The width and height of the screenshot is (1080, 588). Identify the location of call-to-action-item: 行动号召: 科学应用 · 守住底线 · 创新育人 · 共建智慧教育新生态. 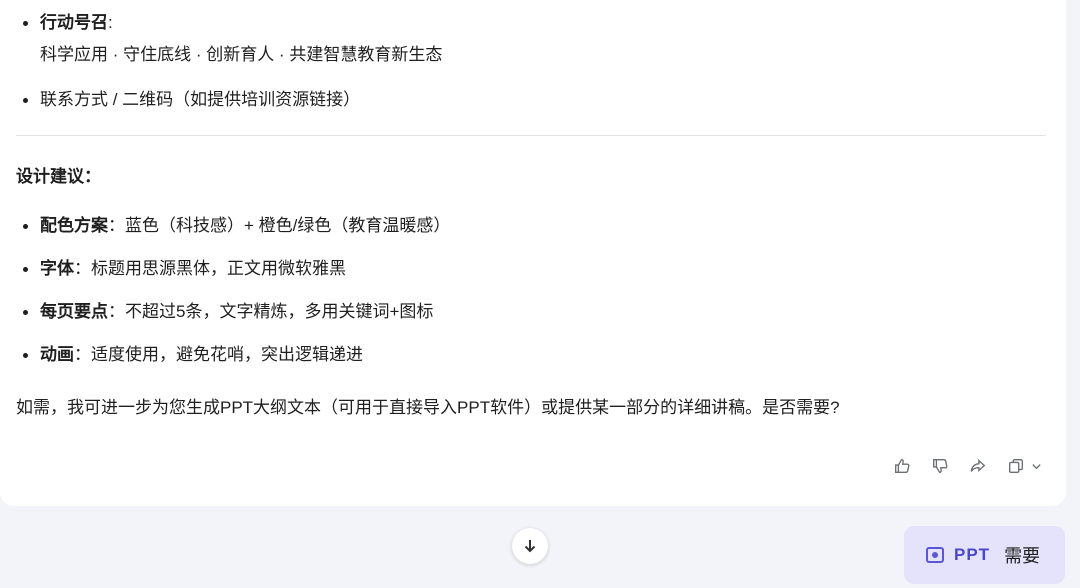
(516, 39).